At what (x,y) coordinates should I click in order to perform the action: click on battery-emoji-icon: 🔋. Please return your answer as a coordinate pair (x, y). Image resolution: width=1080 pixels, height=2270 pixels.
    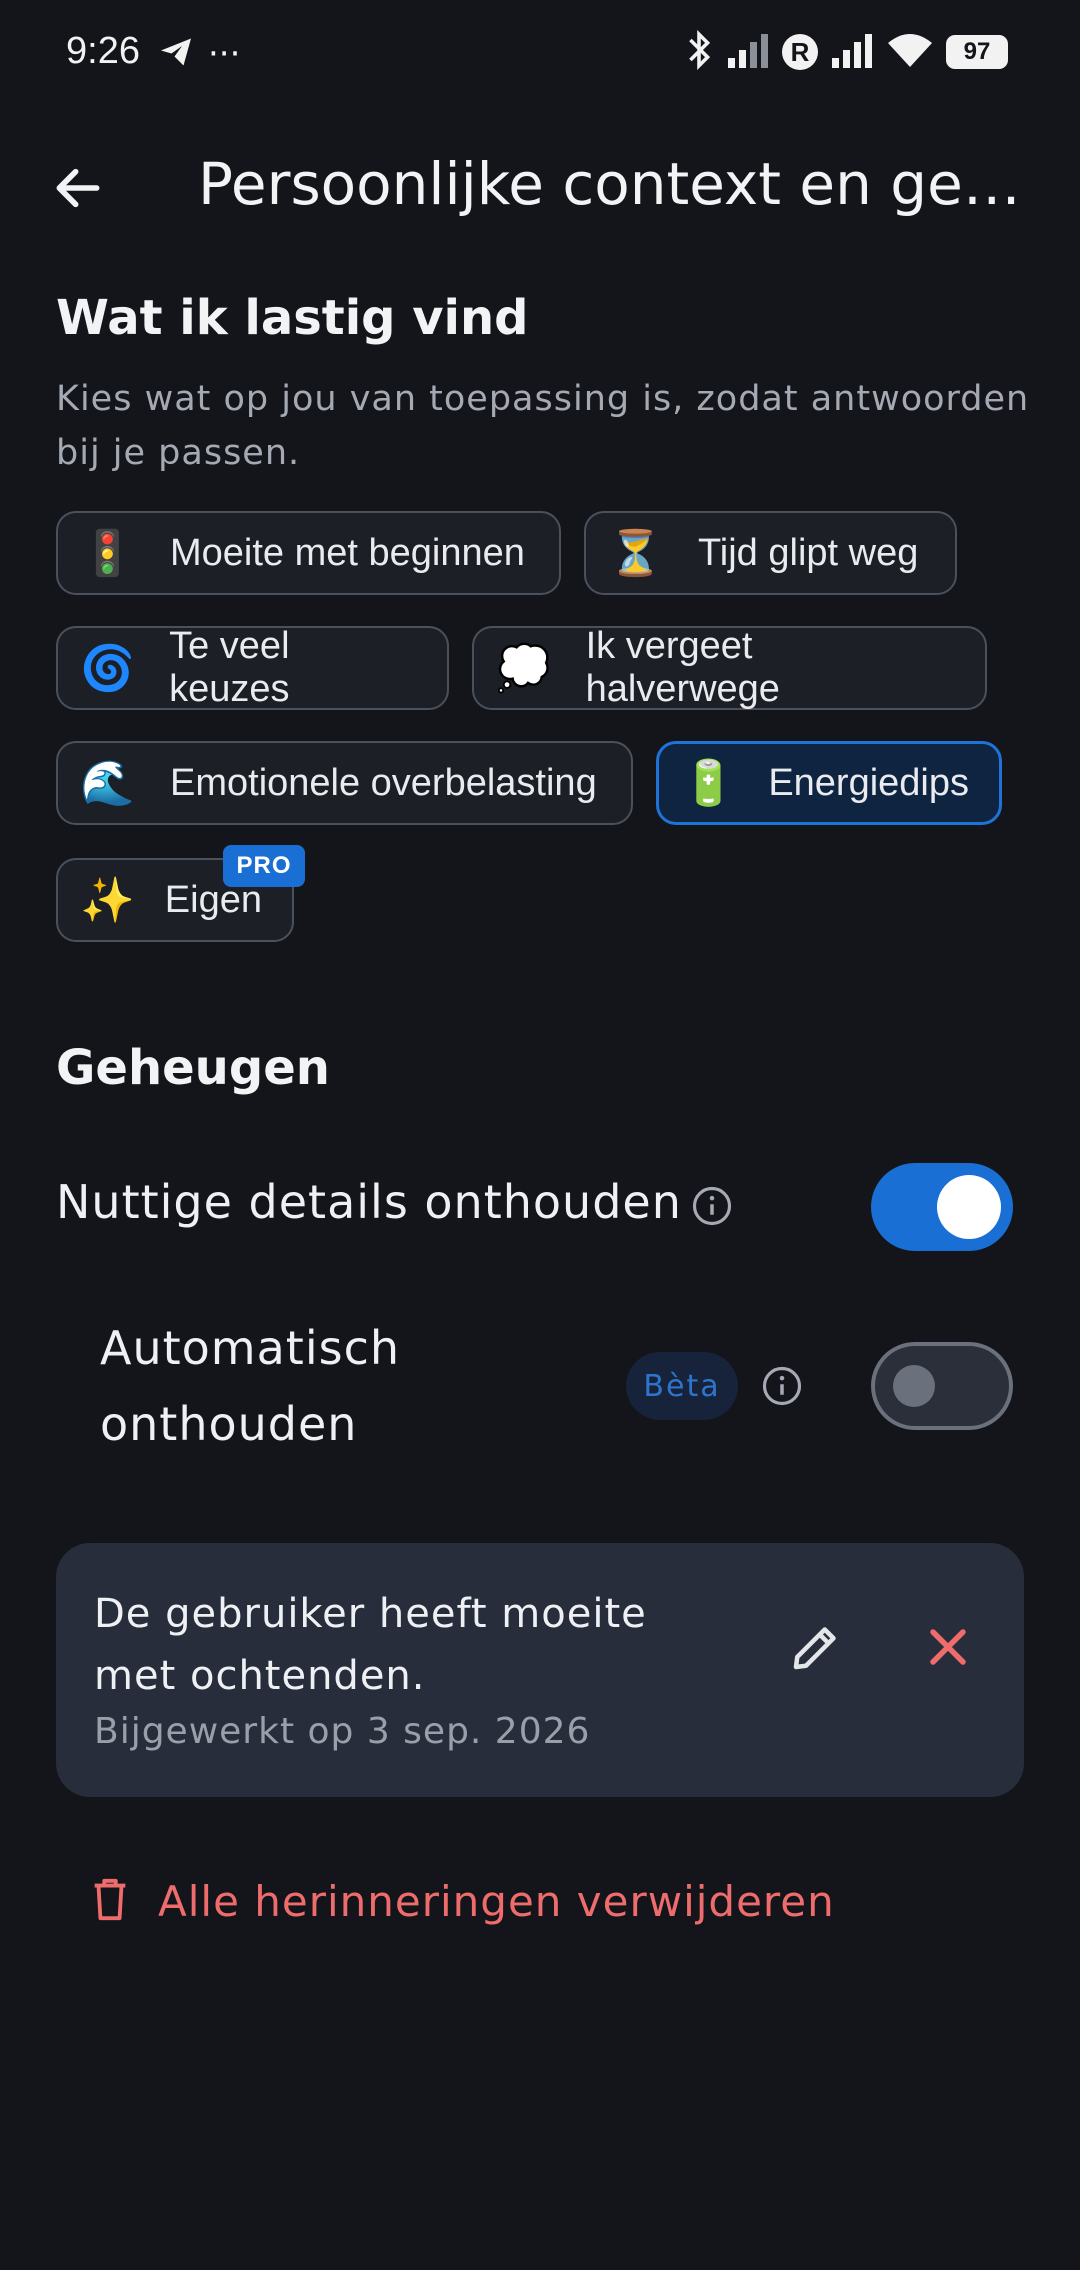
    Looking at the image, I should click on (708, 783).